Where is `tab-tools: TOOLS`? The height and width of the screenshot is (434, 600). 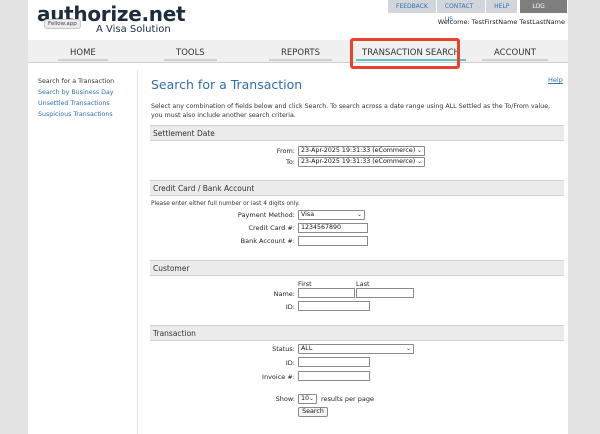
tab-tools: TOOLS is located at coordinates (190, 54).